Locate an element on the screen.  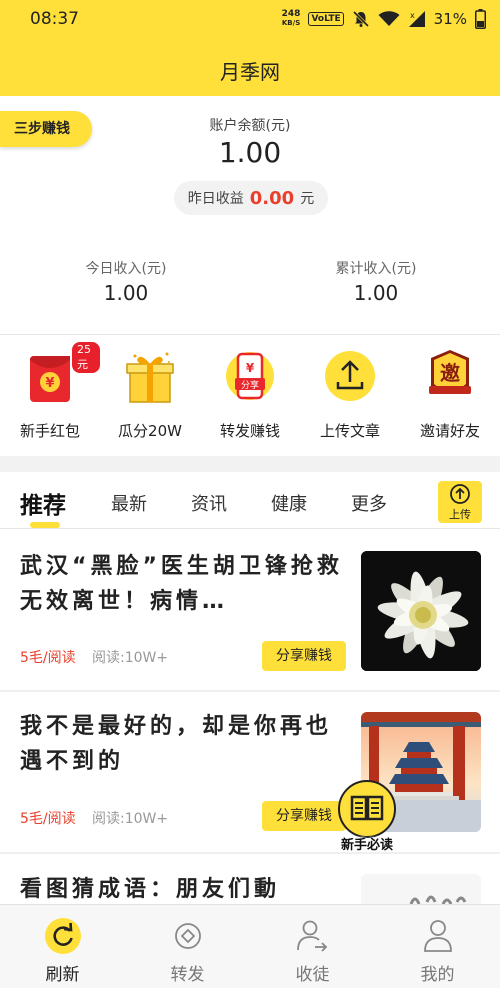
nav-refresh: 刷新 is located at coordinates (62, 946).